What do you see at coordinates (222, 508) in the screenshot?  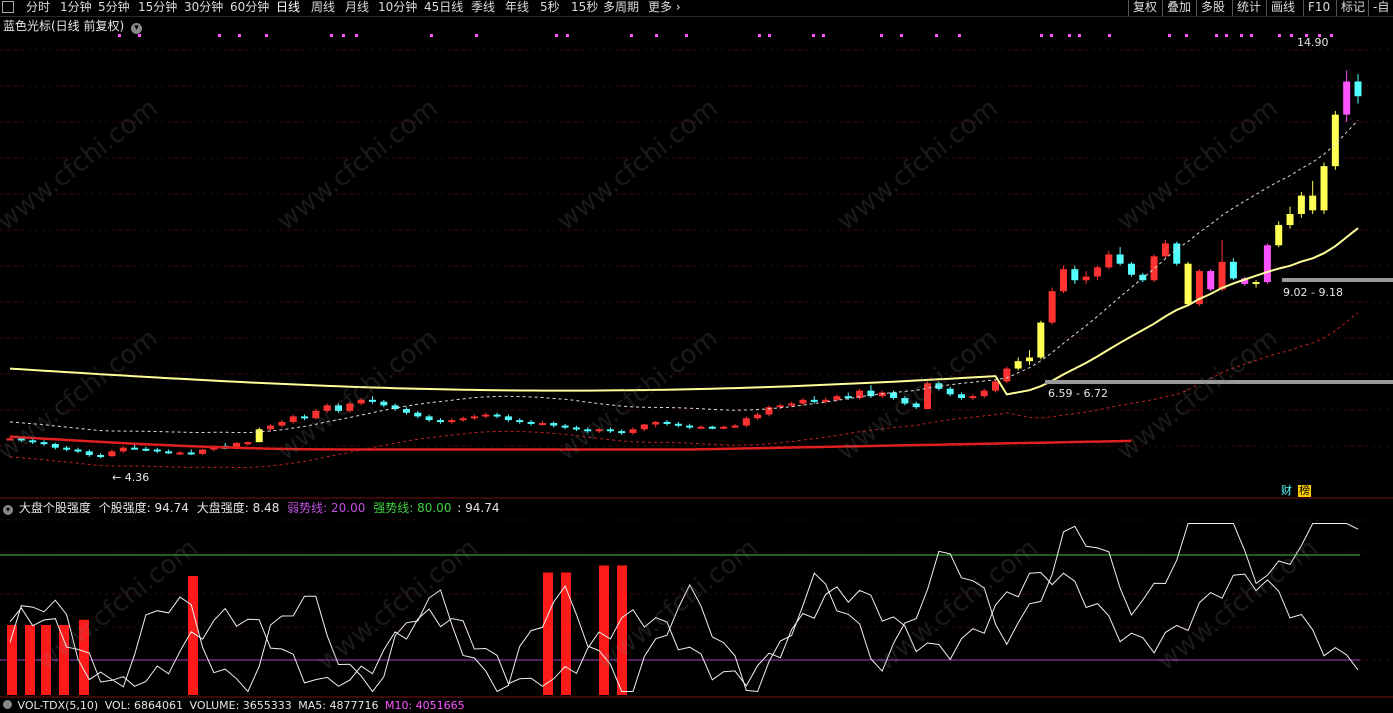 I see `market-strength-label: 大盘强度:` at bounding box center [222, 508].